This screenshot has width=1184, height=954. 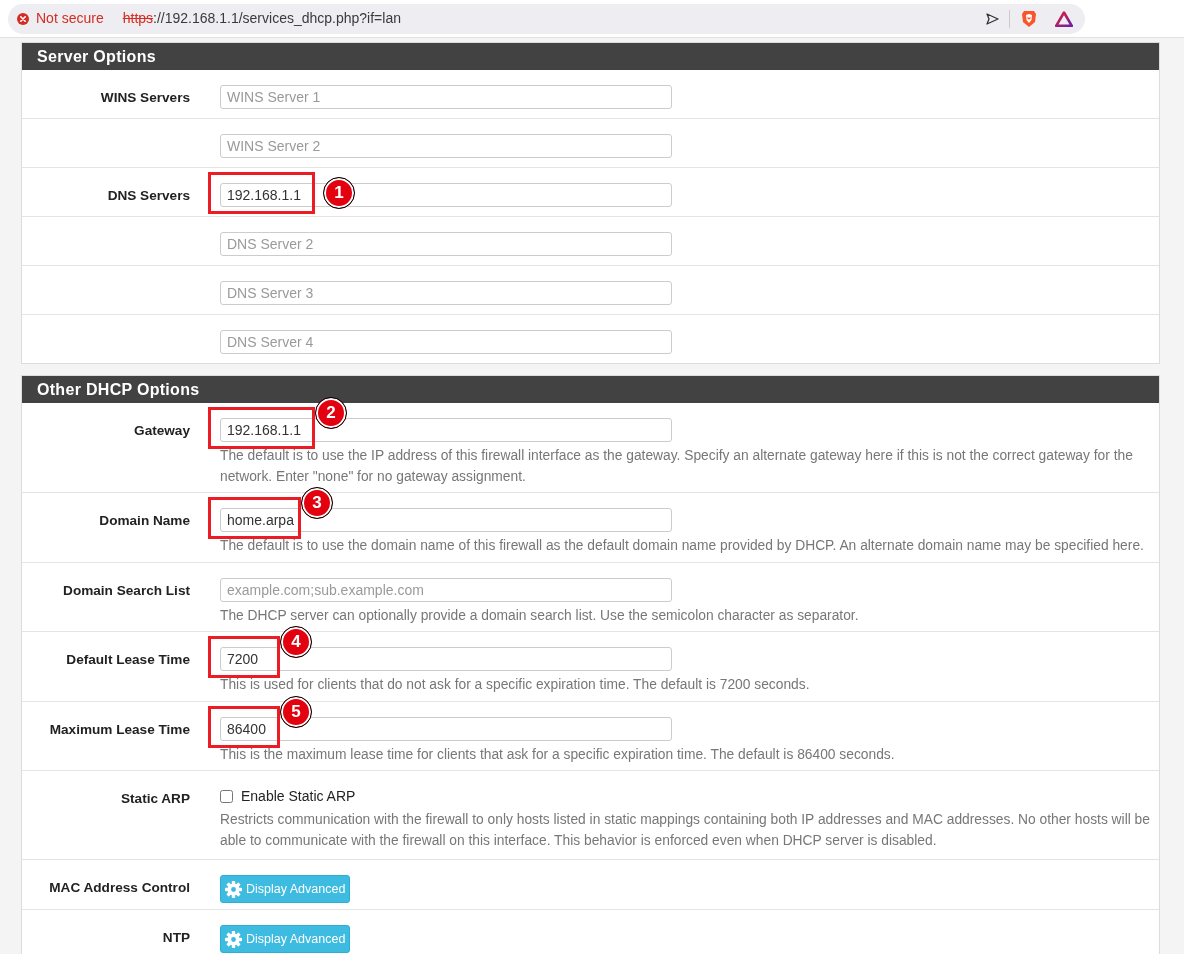 I want to click on field-label: DNS Servers, so click(x=148, y=195).